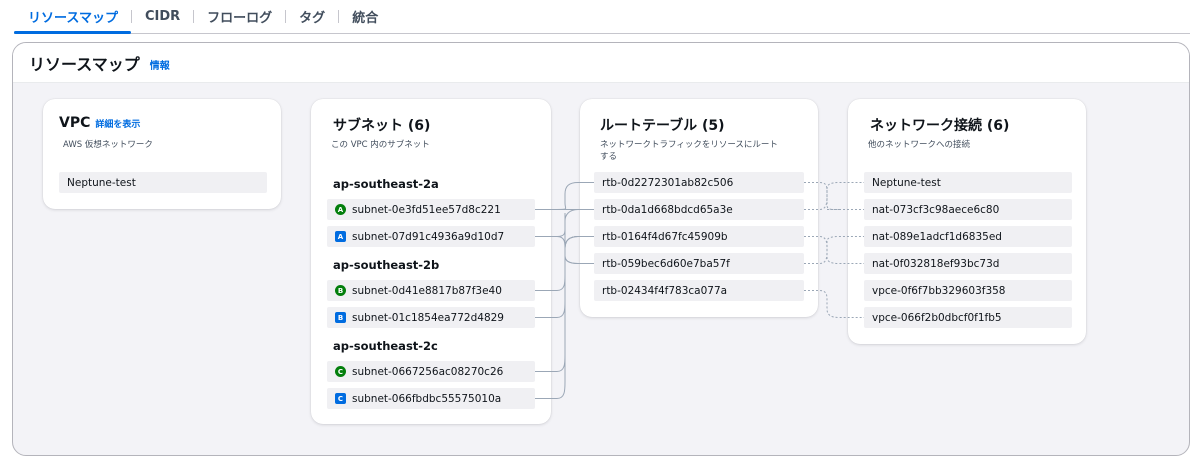 The width and height of the screenshot is (1200, 472). What do you see at coordinates (968, 290) in the screenshot?
I see `network-connection-item: vpce-0f6f7bb329603f358` at bounding box center [968, 290].